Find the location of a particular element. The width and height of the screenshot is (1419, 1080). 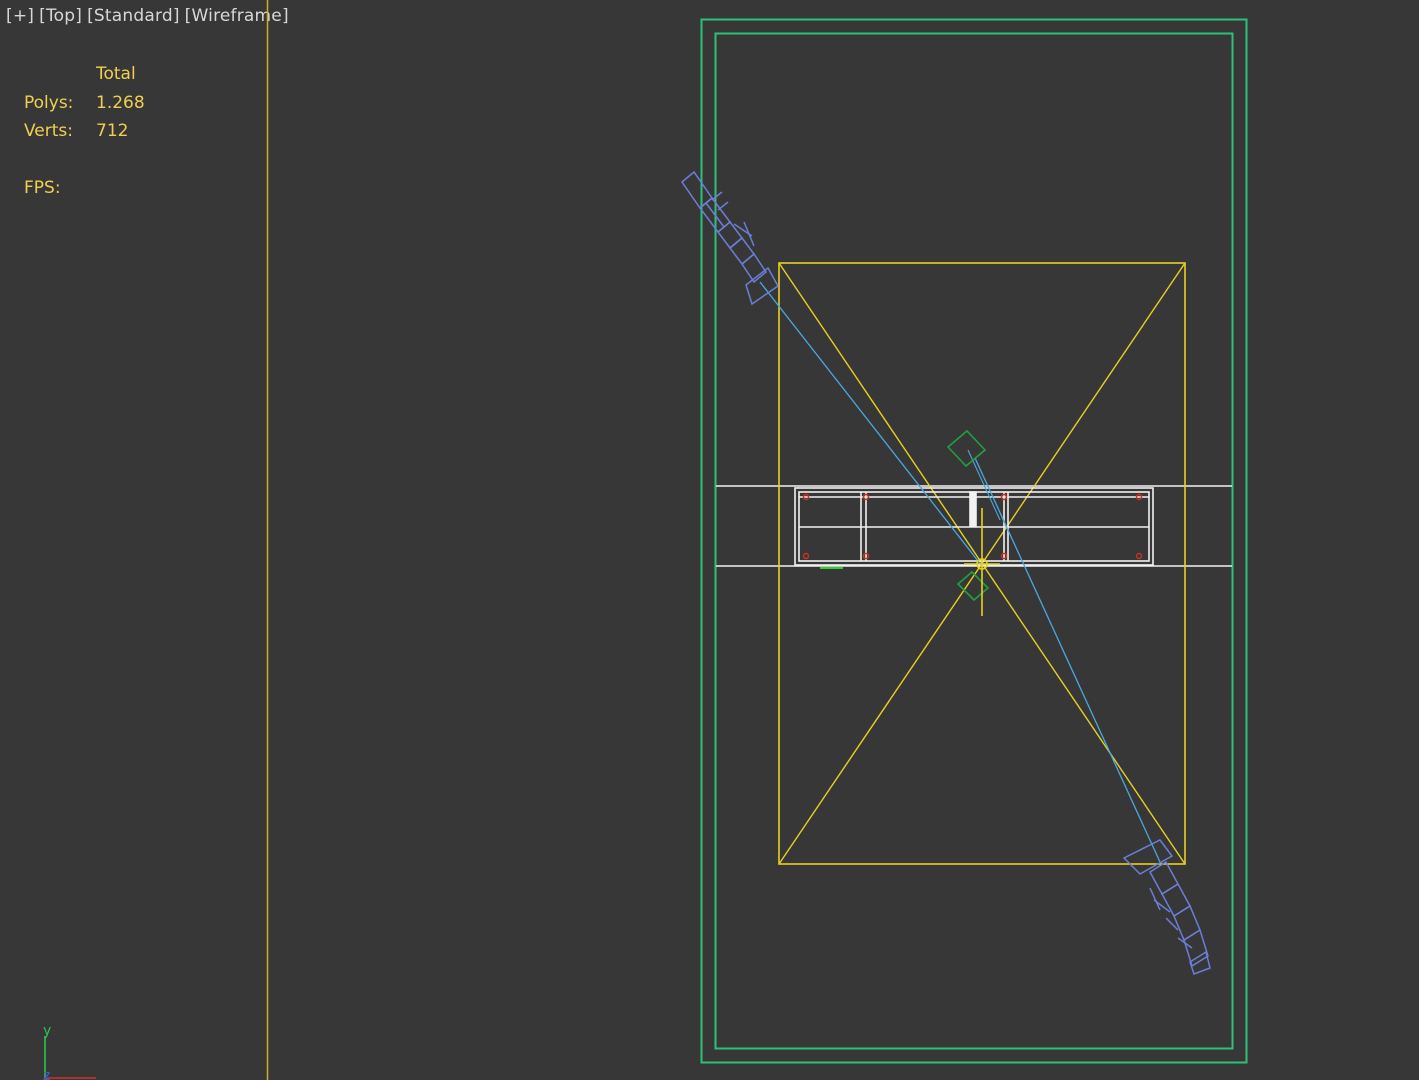

camera-bottom-right is located at coordinates (1166, 907).